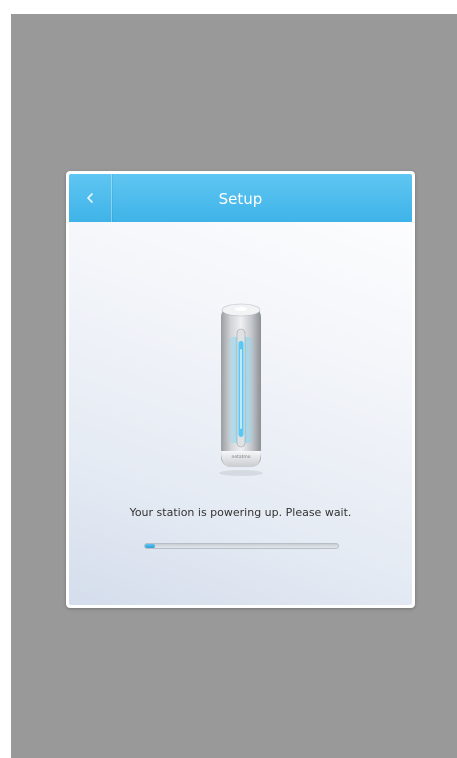 The width and height of the screenshot is (457, 758). I want to click on weather-station-icon: netatmo, so click(241, 389).